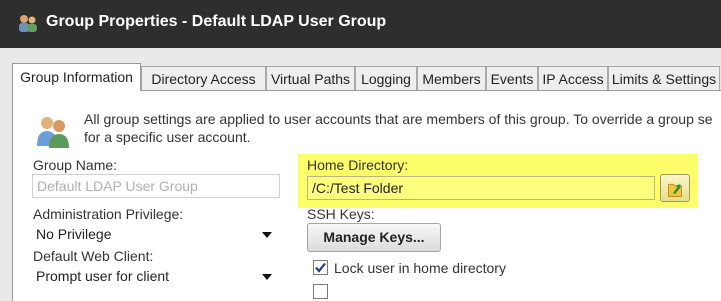 The height and width of the screenshot is (301, 721). I want to click on web-client-label: Default Web Client:, so click(93, 256).